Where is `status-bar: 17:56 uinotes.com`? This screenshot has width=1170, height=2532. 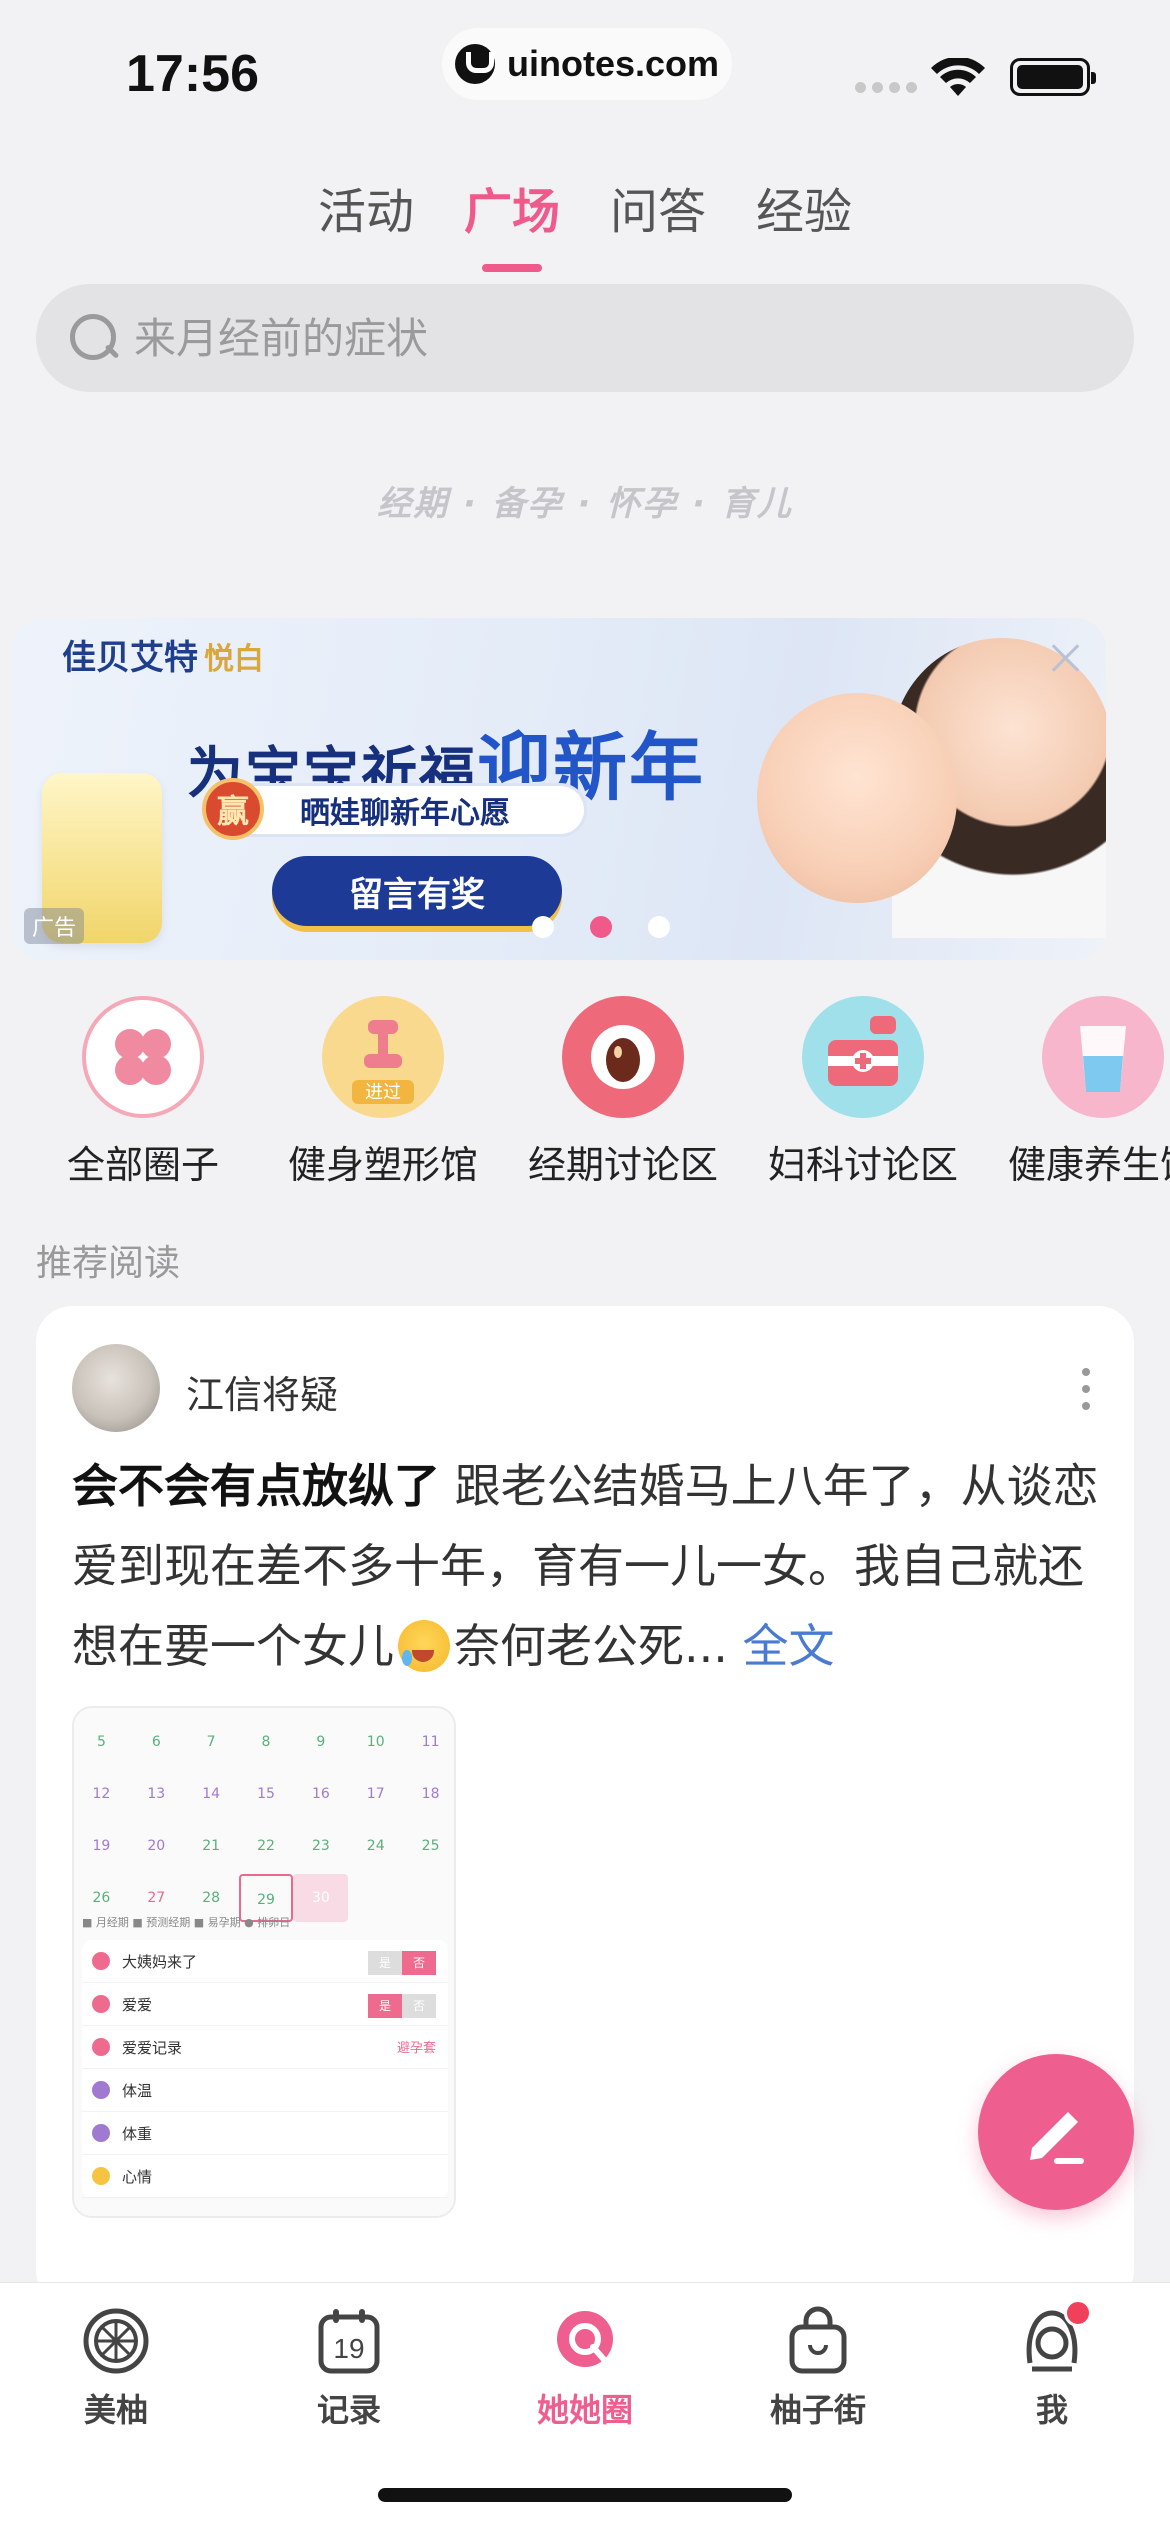 status-bar: 17:56 uinotes.com is located at coordinates (585, 70).